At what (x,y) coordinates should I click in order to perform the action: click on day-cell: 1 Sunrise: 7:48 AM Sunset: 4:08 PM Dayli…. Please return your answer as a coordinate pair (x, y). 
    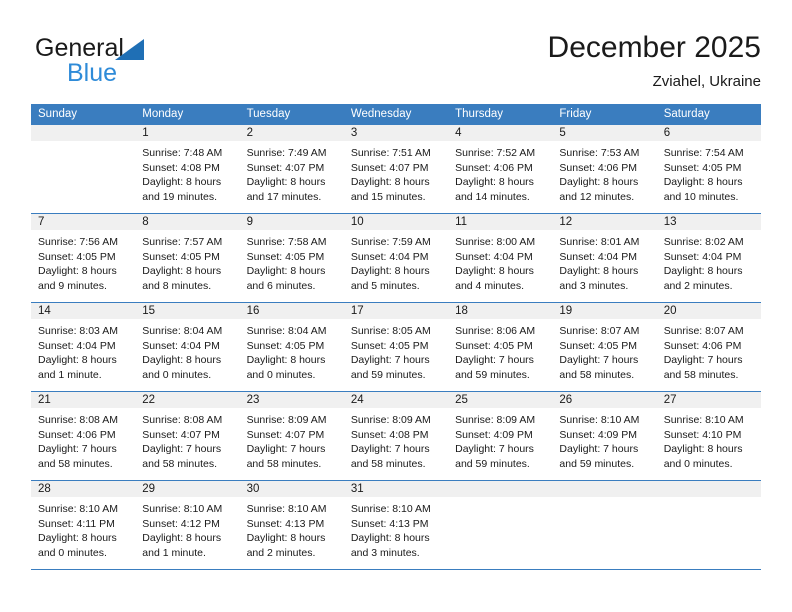
    Looking at the image, I should click on (187, 169).